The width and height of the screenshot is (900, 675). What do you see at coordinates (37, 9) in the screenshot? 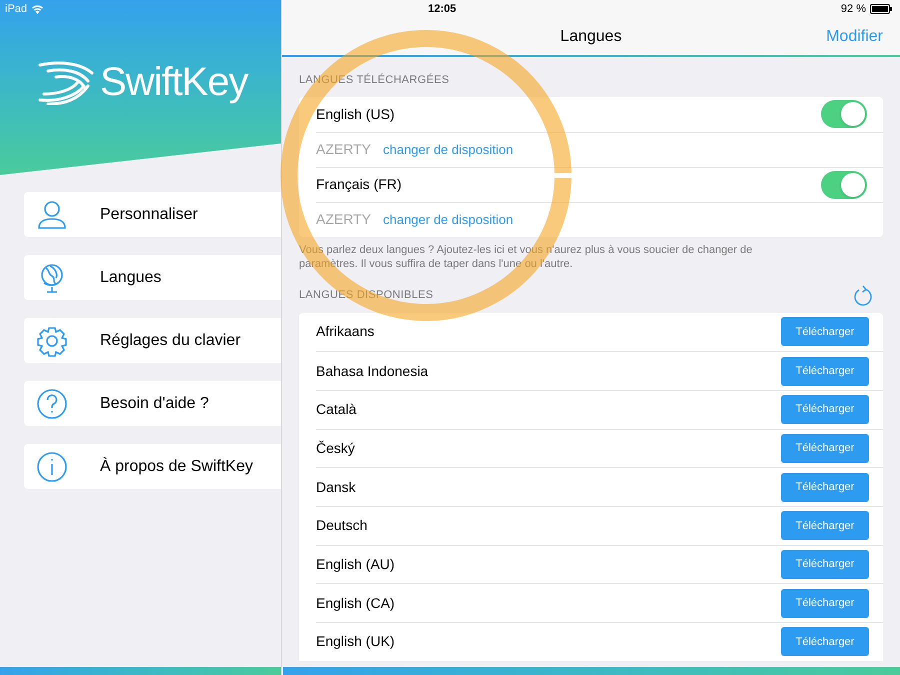
I see `wifi-icon` at bounding box center [37, 9].